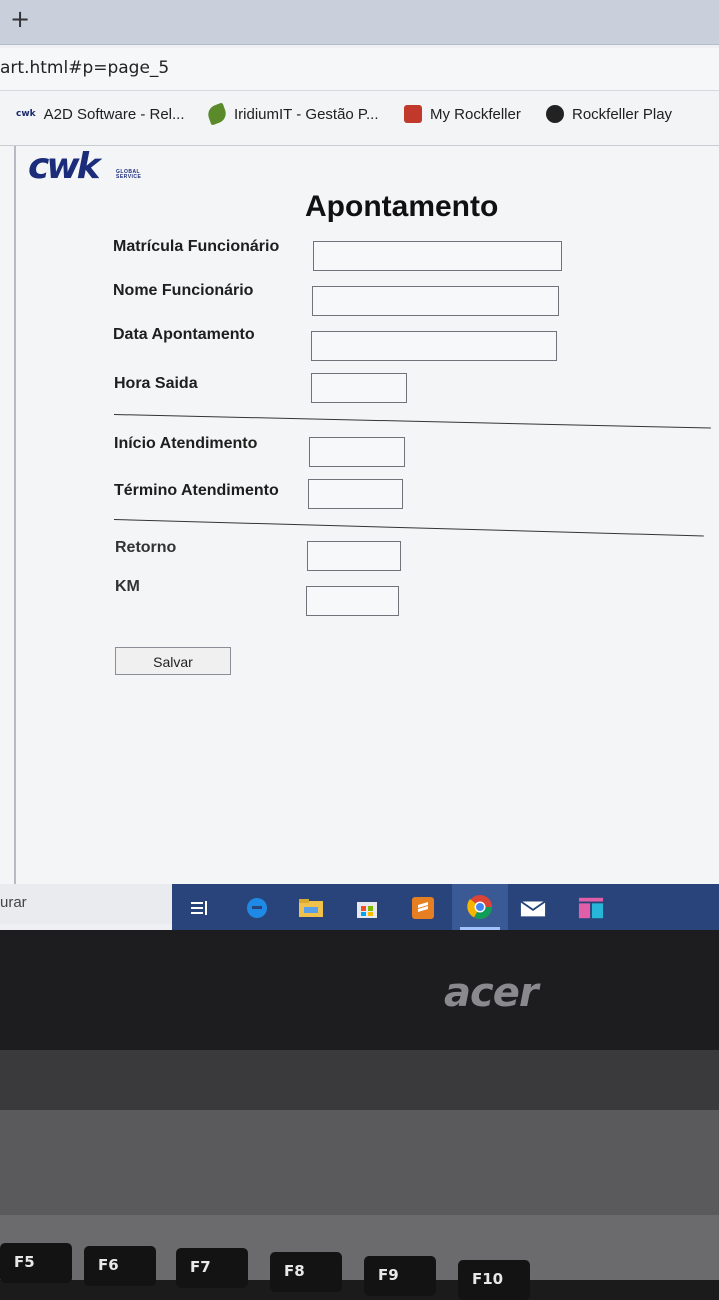 The height and width of the screenshot is (1300, 719). I want to click on label-nome: Nome Funcionário, so click(183, 290).